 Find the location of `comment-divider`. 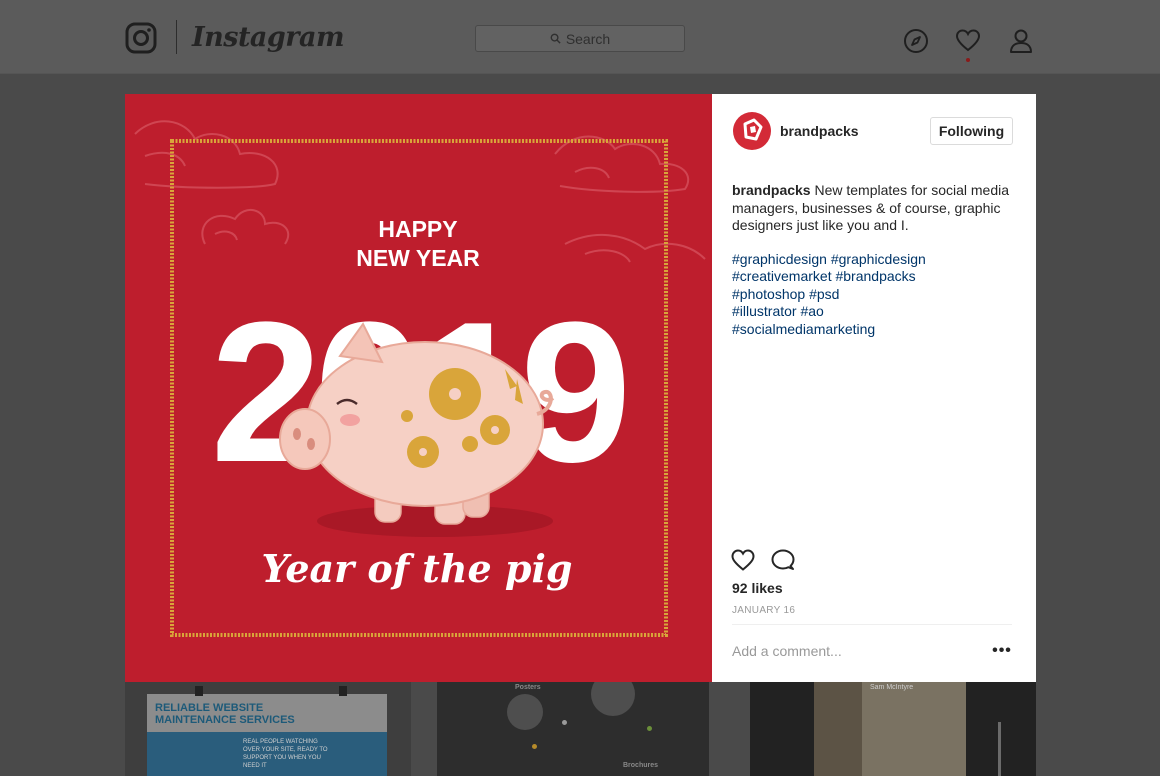

comment-divider is located at coordinates (872, 624).